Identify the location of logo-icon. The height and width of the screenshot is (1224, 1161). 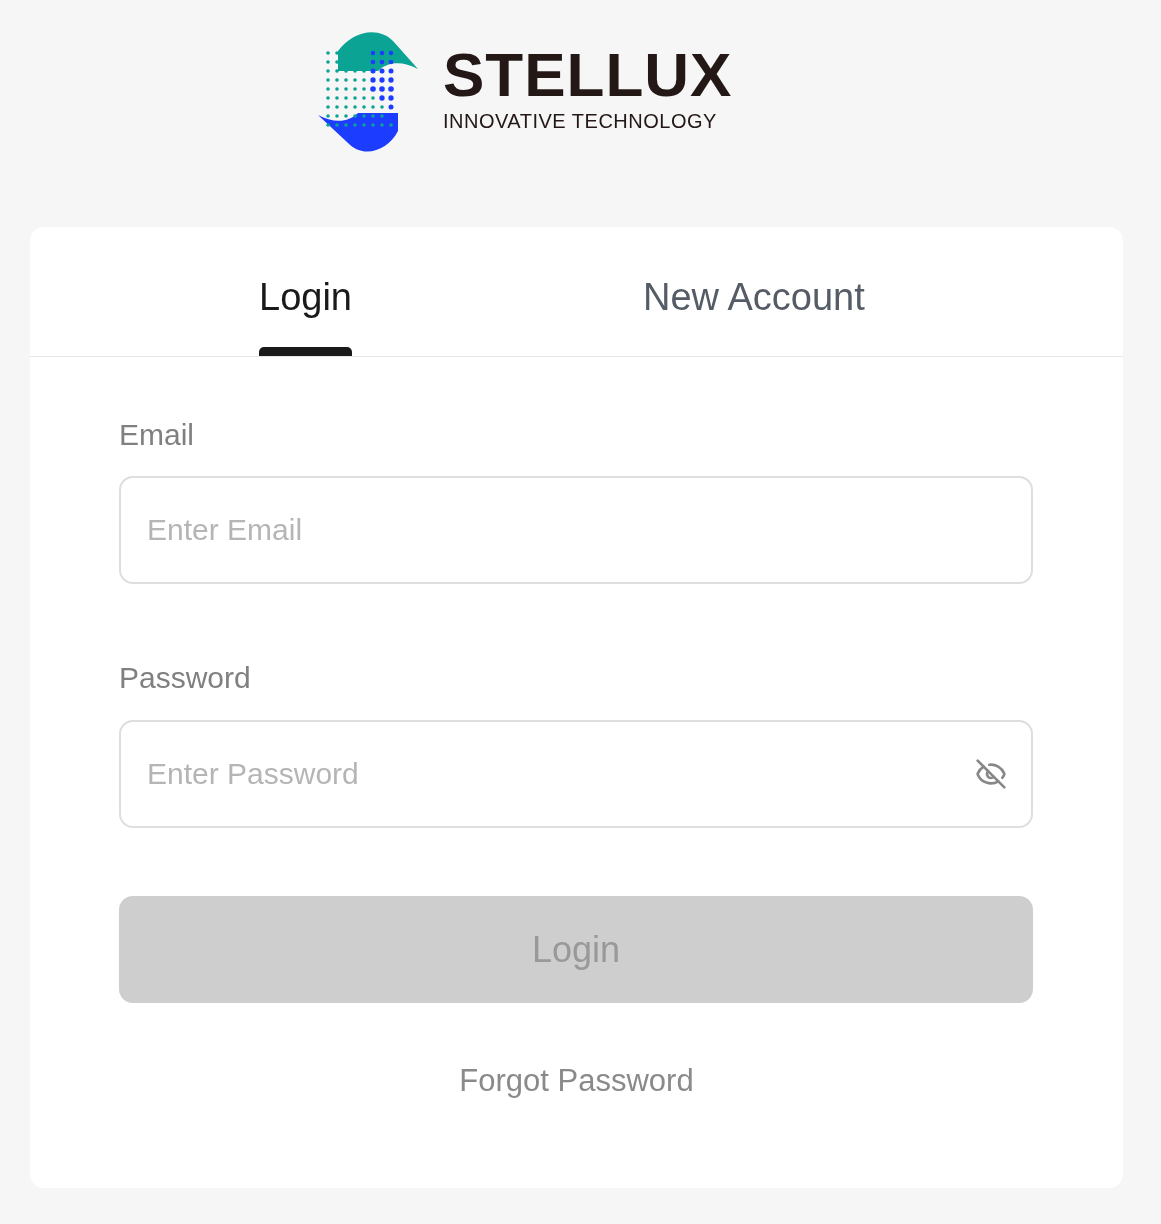
(368, 92).